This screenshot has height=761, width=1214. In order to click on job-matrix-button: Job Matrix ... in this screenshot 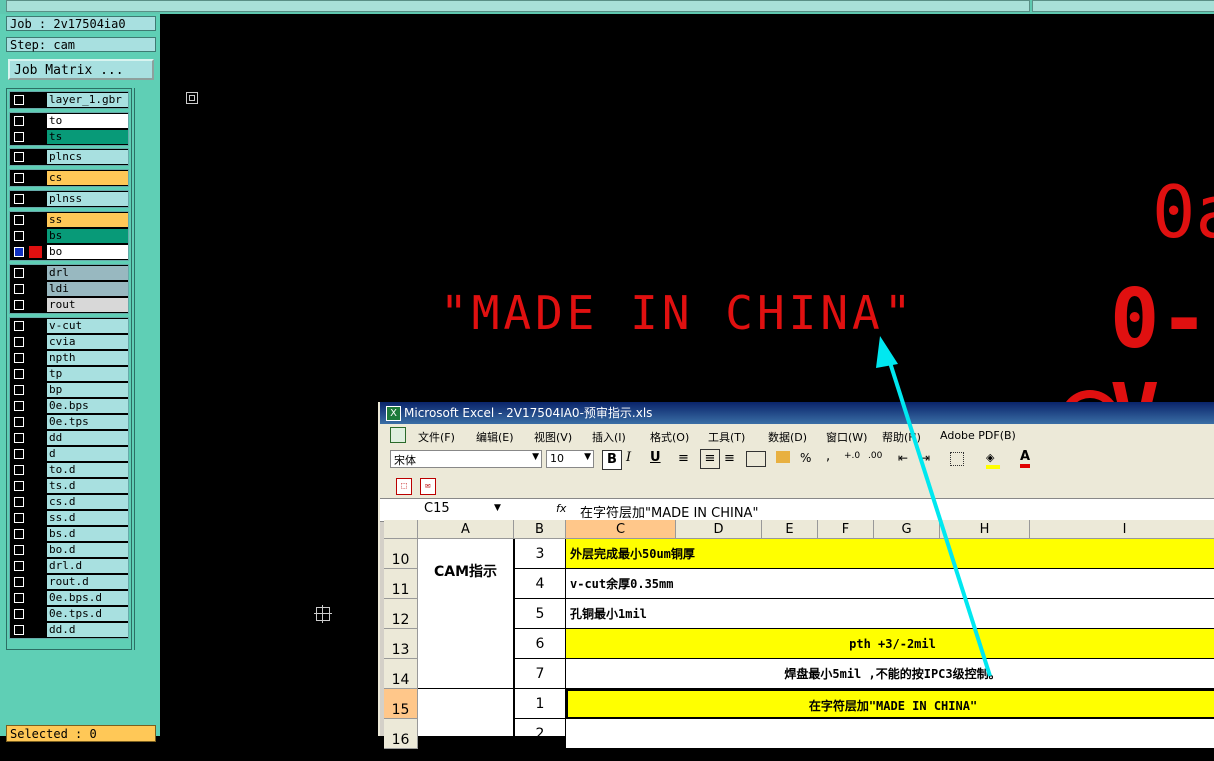, I will do `click(81, 69)`.